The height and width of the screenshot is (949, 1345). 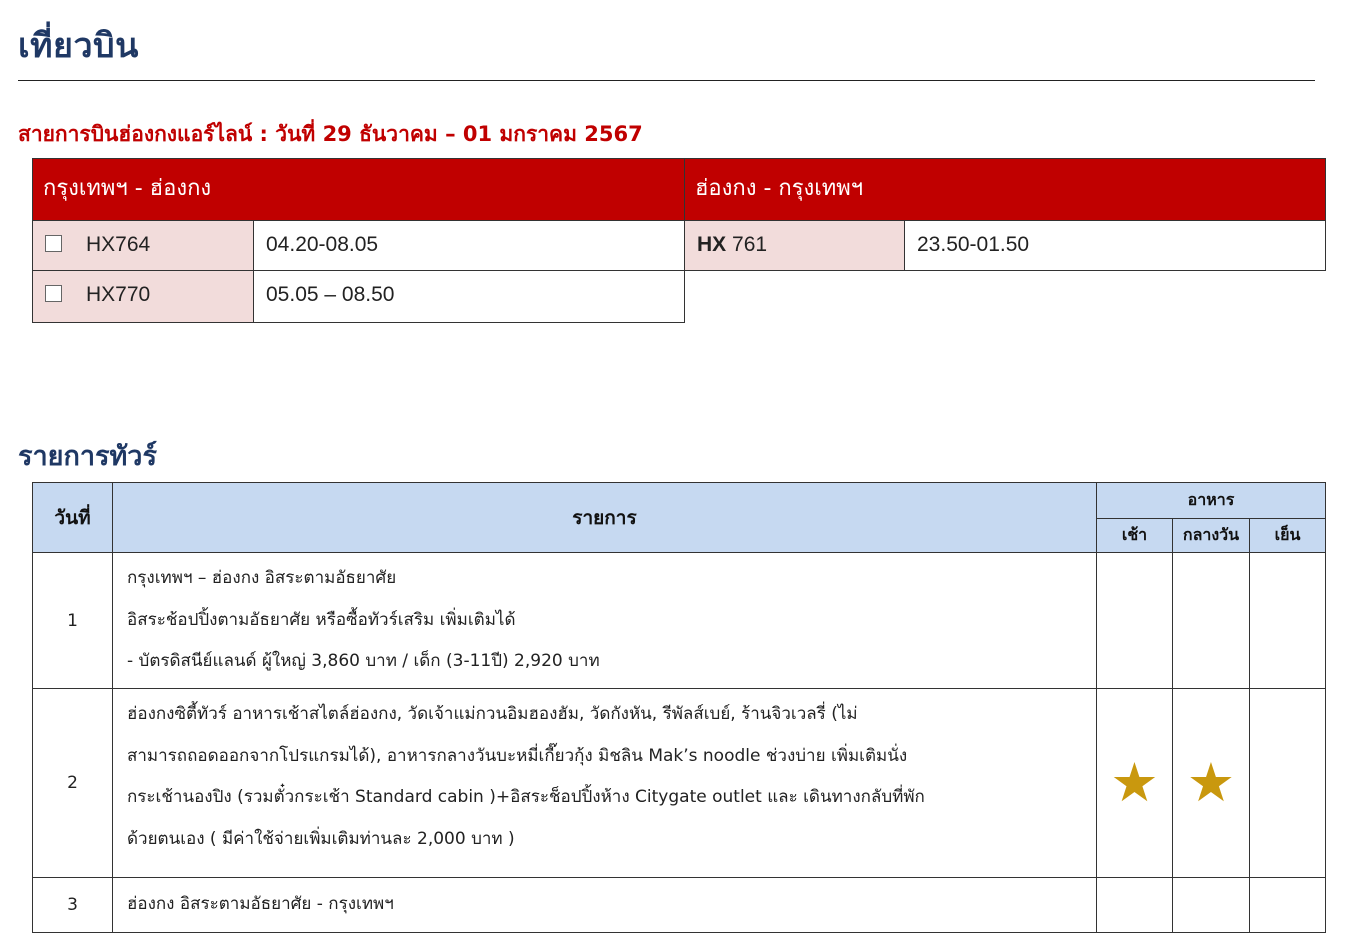 I want to click on flight-code: HX, so click(x=712, y=244).